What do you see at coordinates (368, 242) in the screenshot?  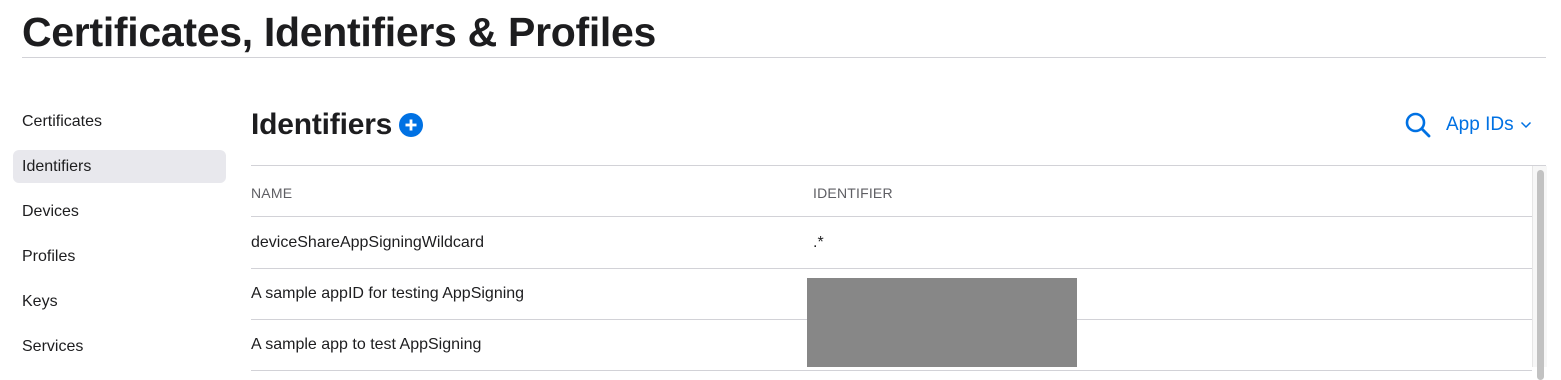 I see `row-name: deviceShareAppSigningWildcard` at bounding box center [368, 242].